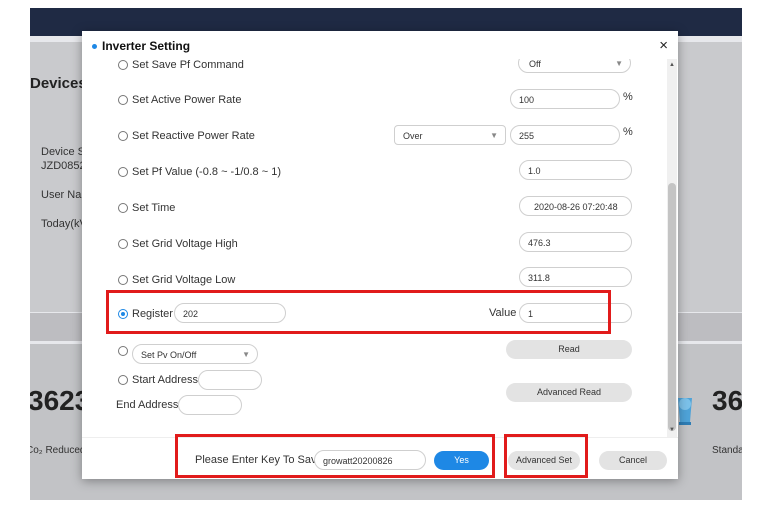  What do you see at coordinates (358, 312) in the screenshot?
I see `register-highlight-box` at bounding box center [358, 312].